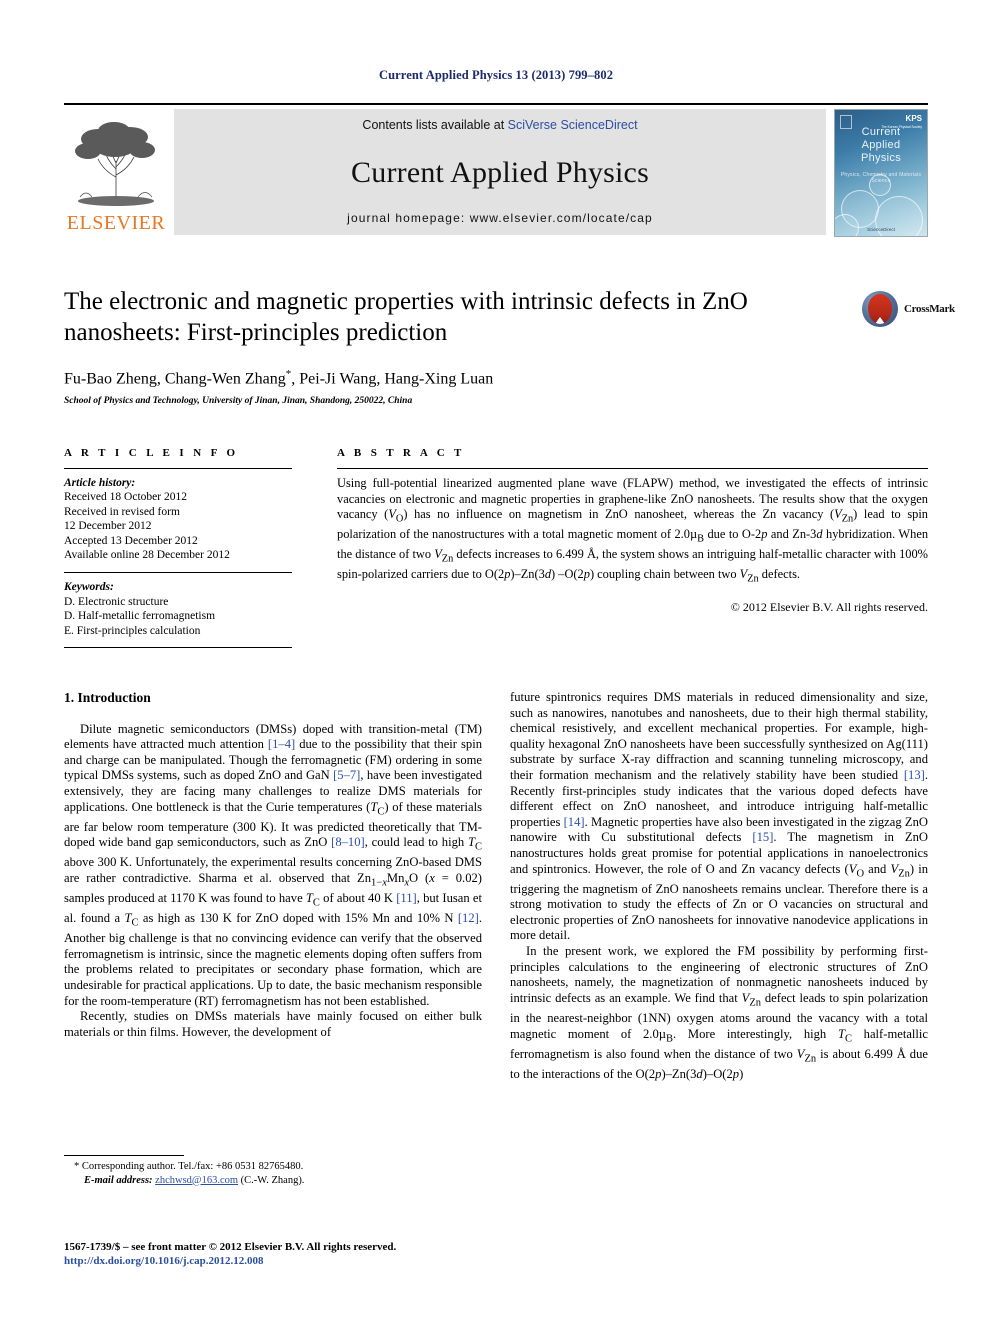 The image size is (992, 1323). I want to click on authors-main: Fu-Bao Zheng, Chang-Wen Zhang, so click(175, 379).